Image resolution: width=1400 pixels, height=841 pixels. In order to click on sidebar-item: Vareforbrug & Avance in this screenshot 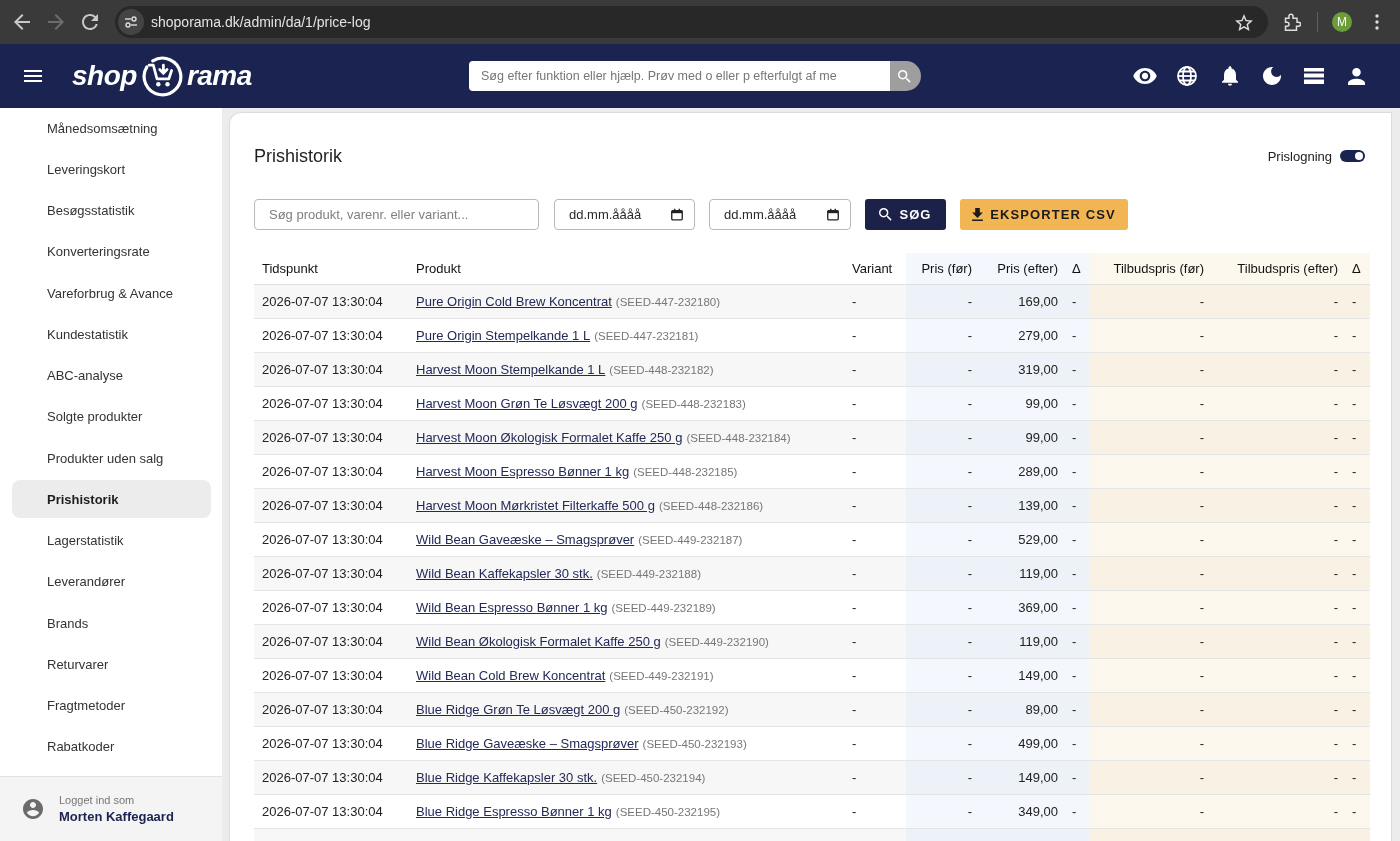, I will do `click(111, 293)`.